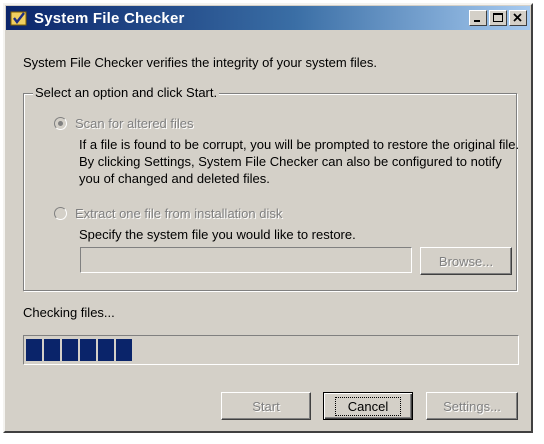  I want to click on start-button-label: Start, so click(266, 406).